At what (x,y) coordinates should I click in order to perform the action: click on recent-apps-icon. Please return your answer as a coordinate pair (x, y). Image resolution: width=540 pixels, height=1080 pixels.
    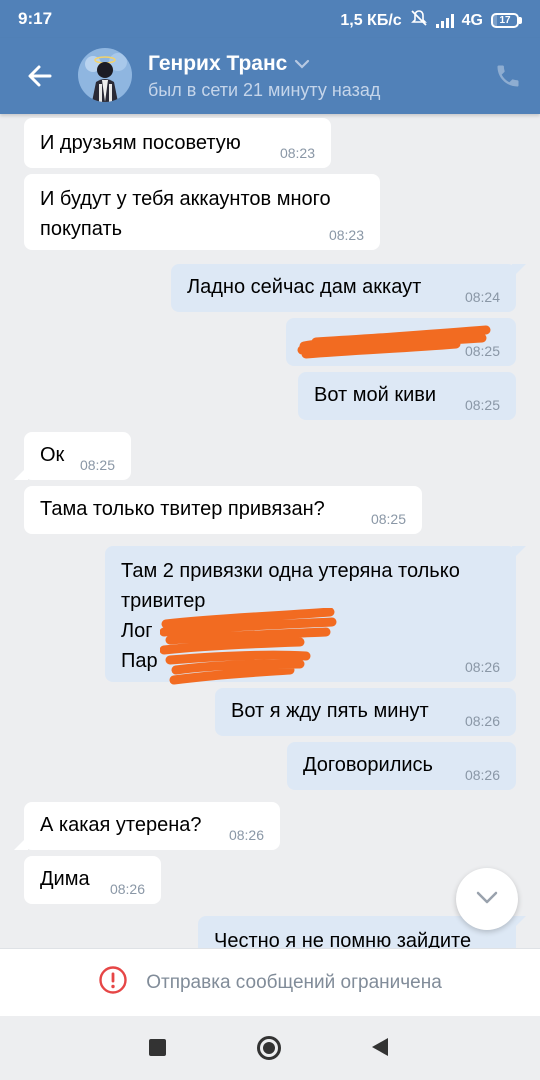
    Looking at the image, I should click on (157, 1047).